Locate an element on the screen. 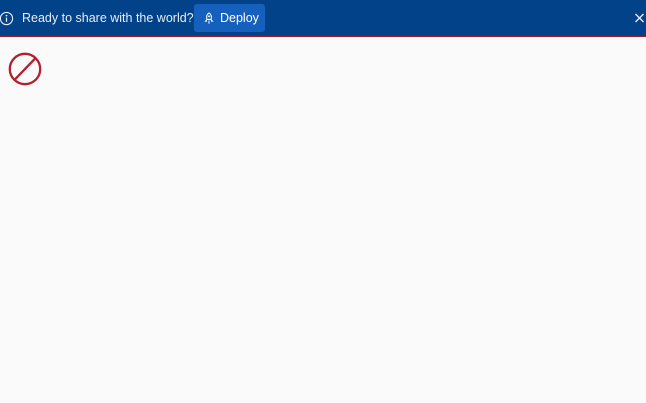 The image size is (646, 403). prohibited-icon is located at coordinates (25, 69).